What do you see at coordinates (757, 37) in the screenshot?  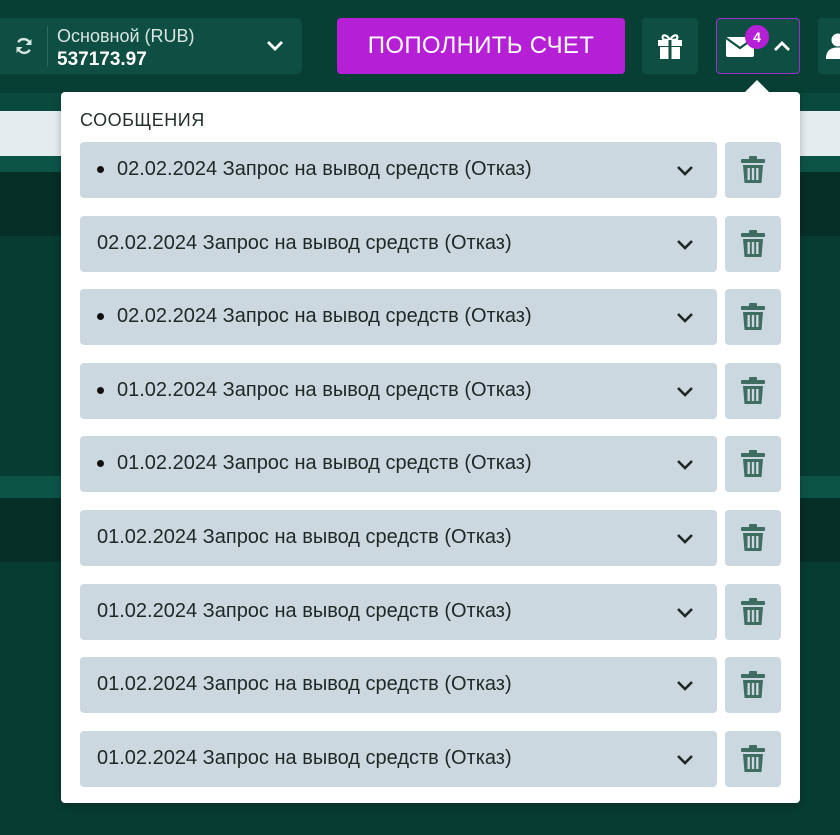 I see `unread-count-badge: 4` at bounding box center [757, 37].